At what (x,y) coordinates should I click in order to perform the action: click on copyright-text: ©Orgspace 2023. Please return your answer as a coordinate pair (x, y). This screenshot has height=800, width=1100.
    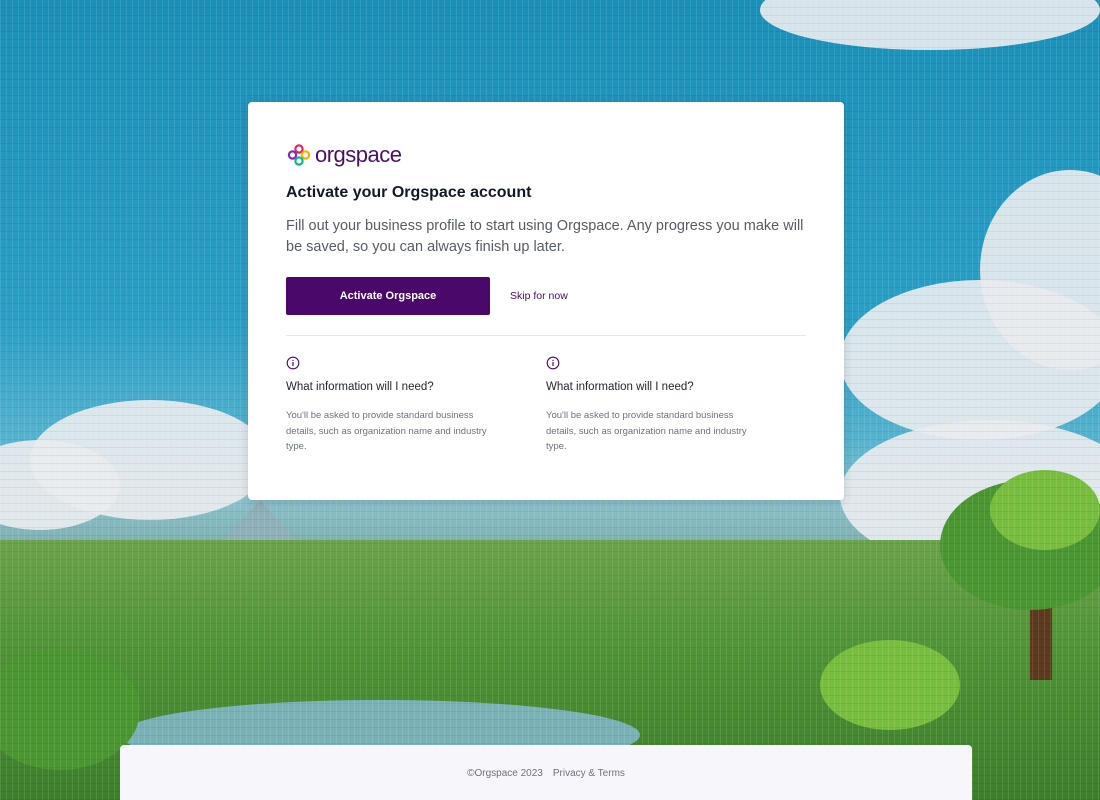
    Looking at the image, I should click on (505, 773).